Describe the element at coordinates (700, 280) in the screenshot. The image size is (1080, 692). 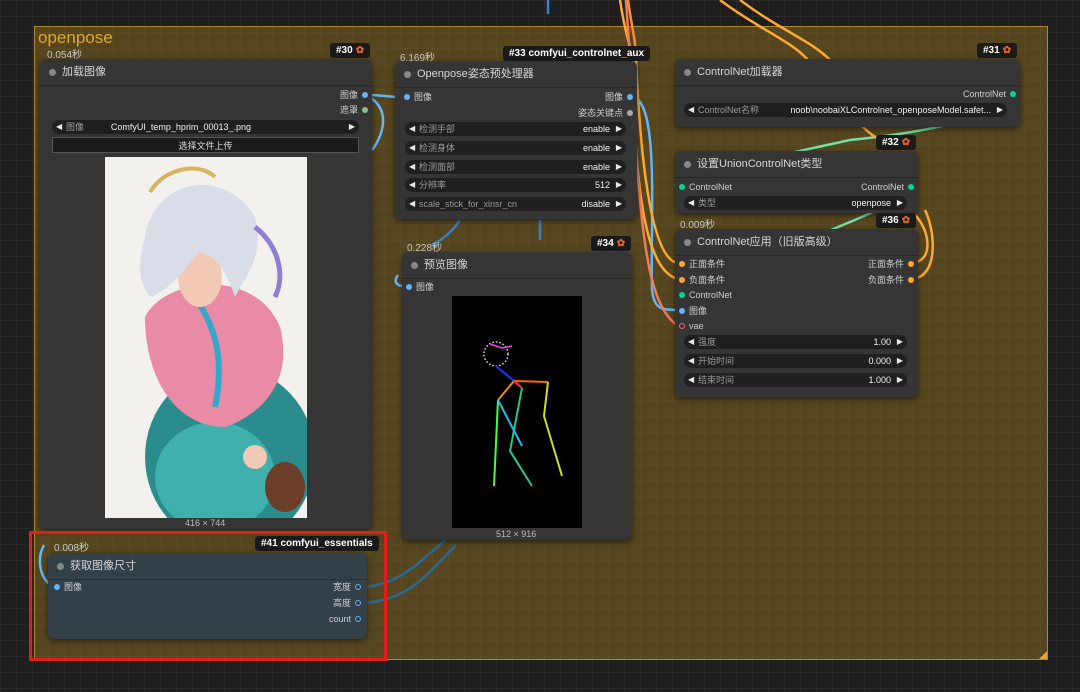
I see `cn-apply-input-negative: 负面条件` at that location.